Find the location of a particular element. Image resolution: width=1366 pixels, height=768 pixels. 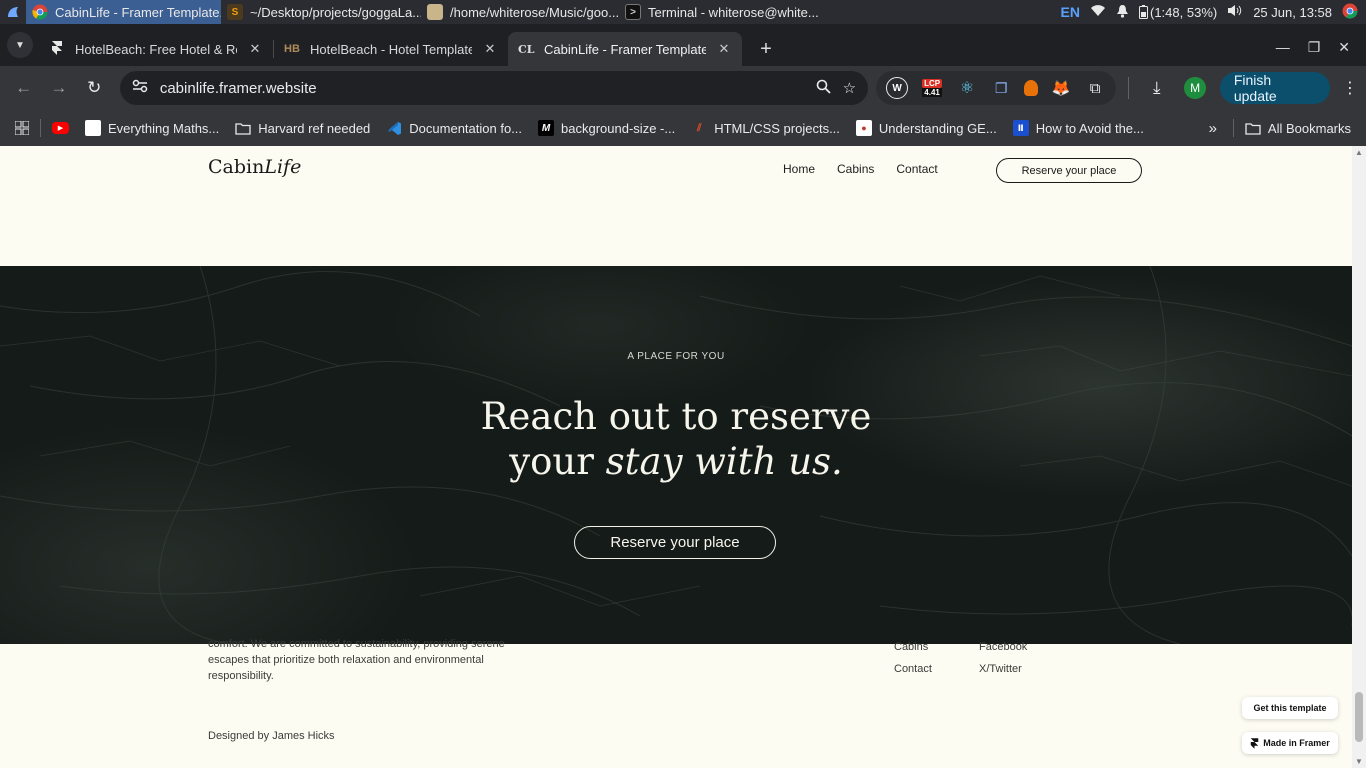

reload-button: ↻ is located at coordinates (94, 88).